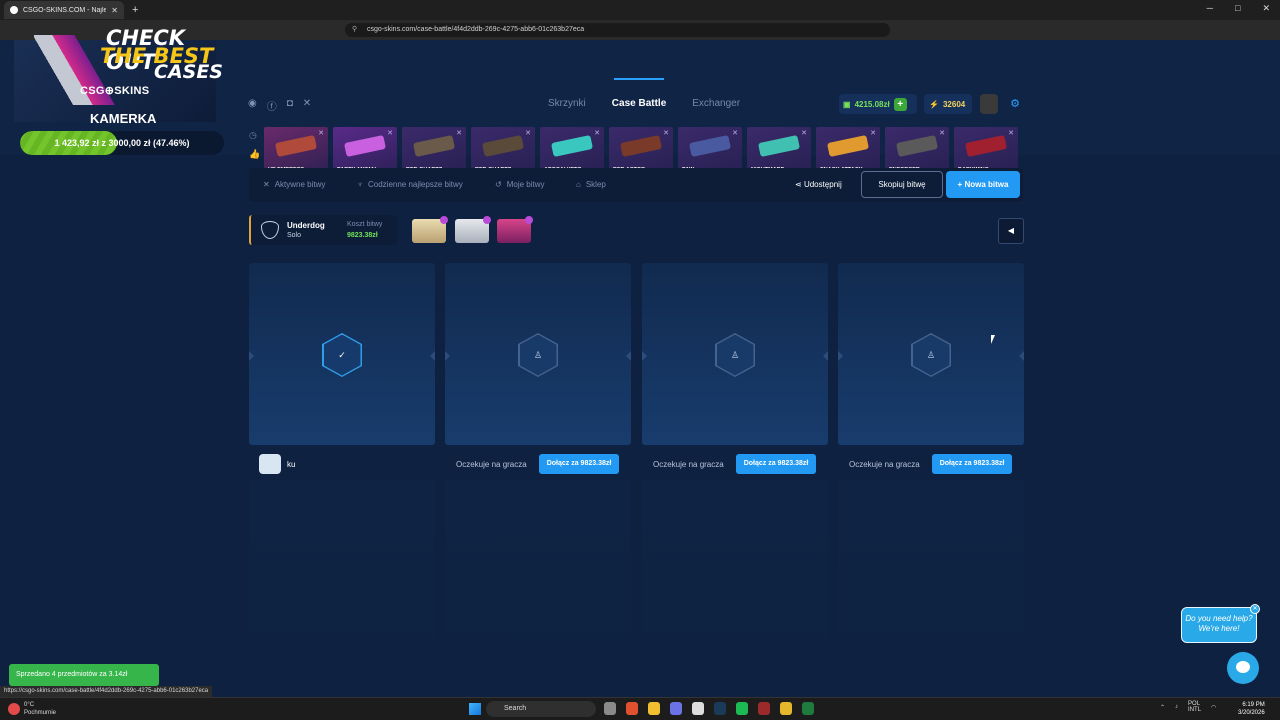  I want to click on player-slot-3: ♙, so click(735, 354).